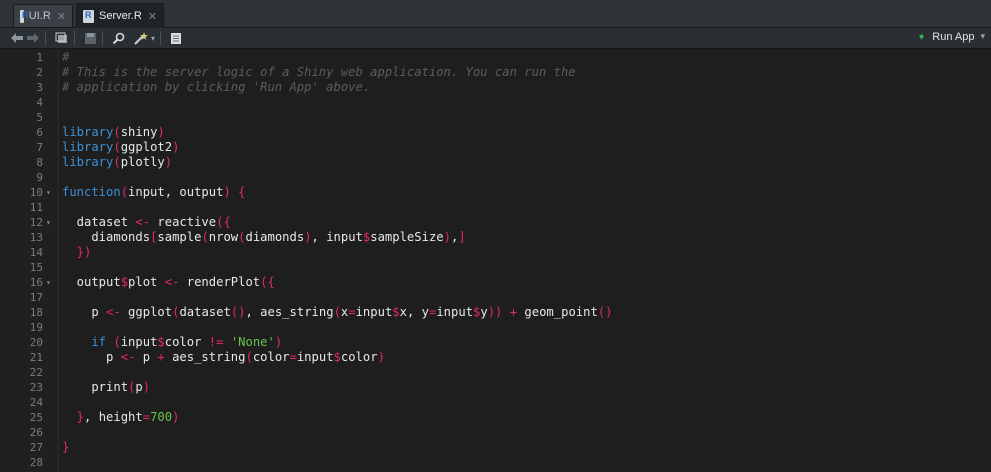  Describe the element at coordinates (495, 38) in the screenshot. I see `editor-toolbar: ▾ ➧ Run App ▾` at that location.